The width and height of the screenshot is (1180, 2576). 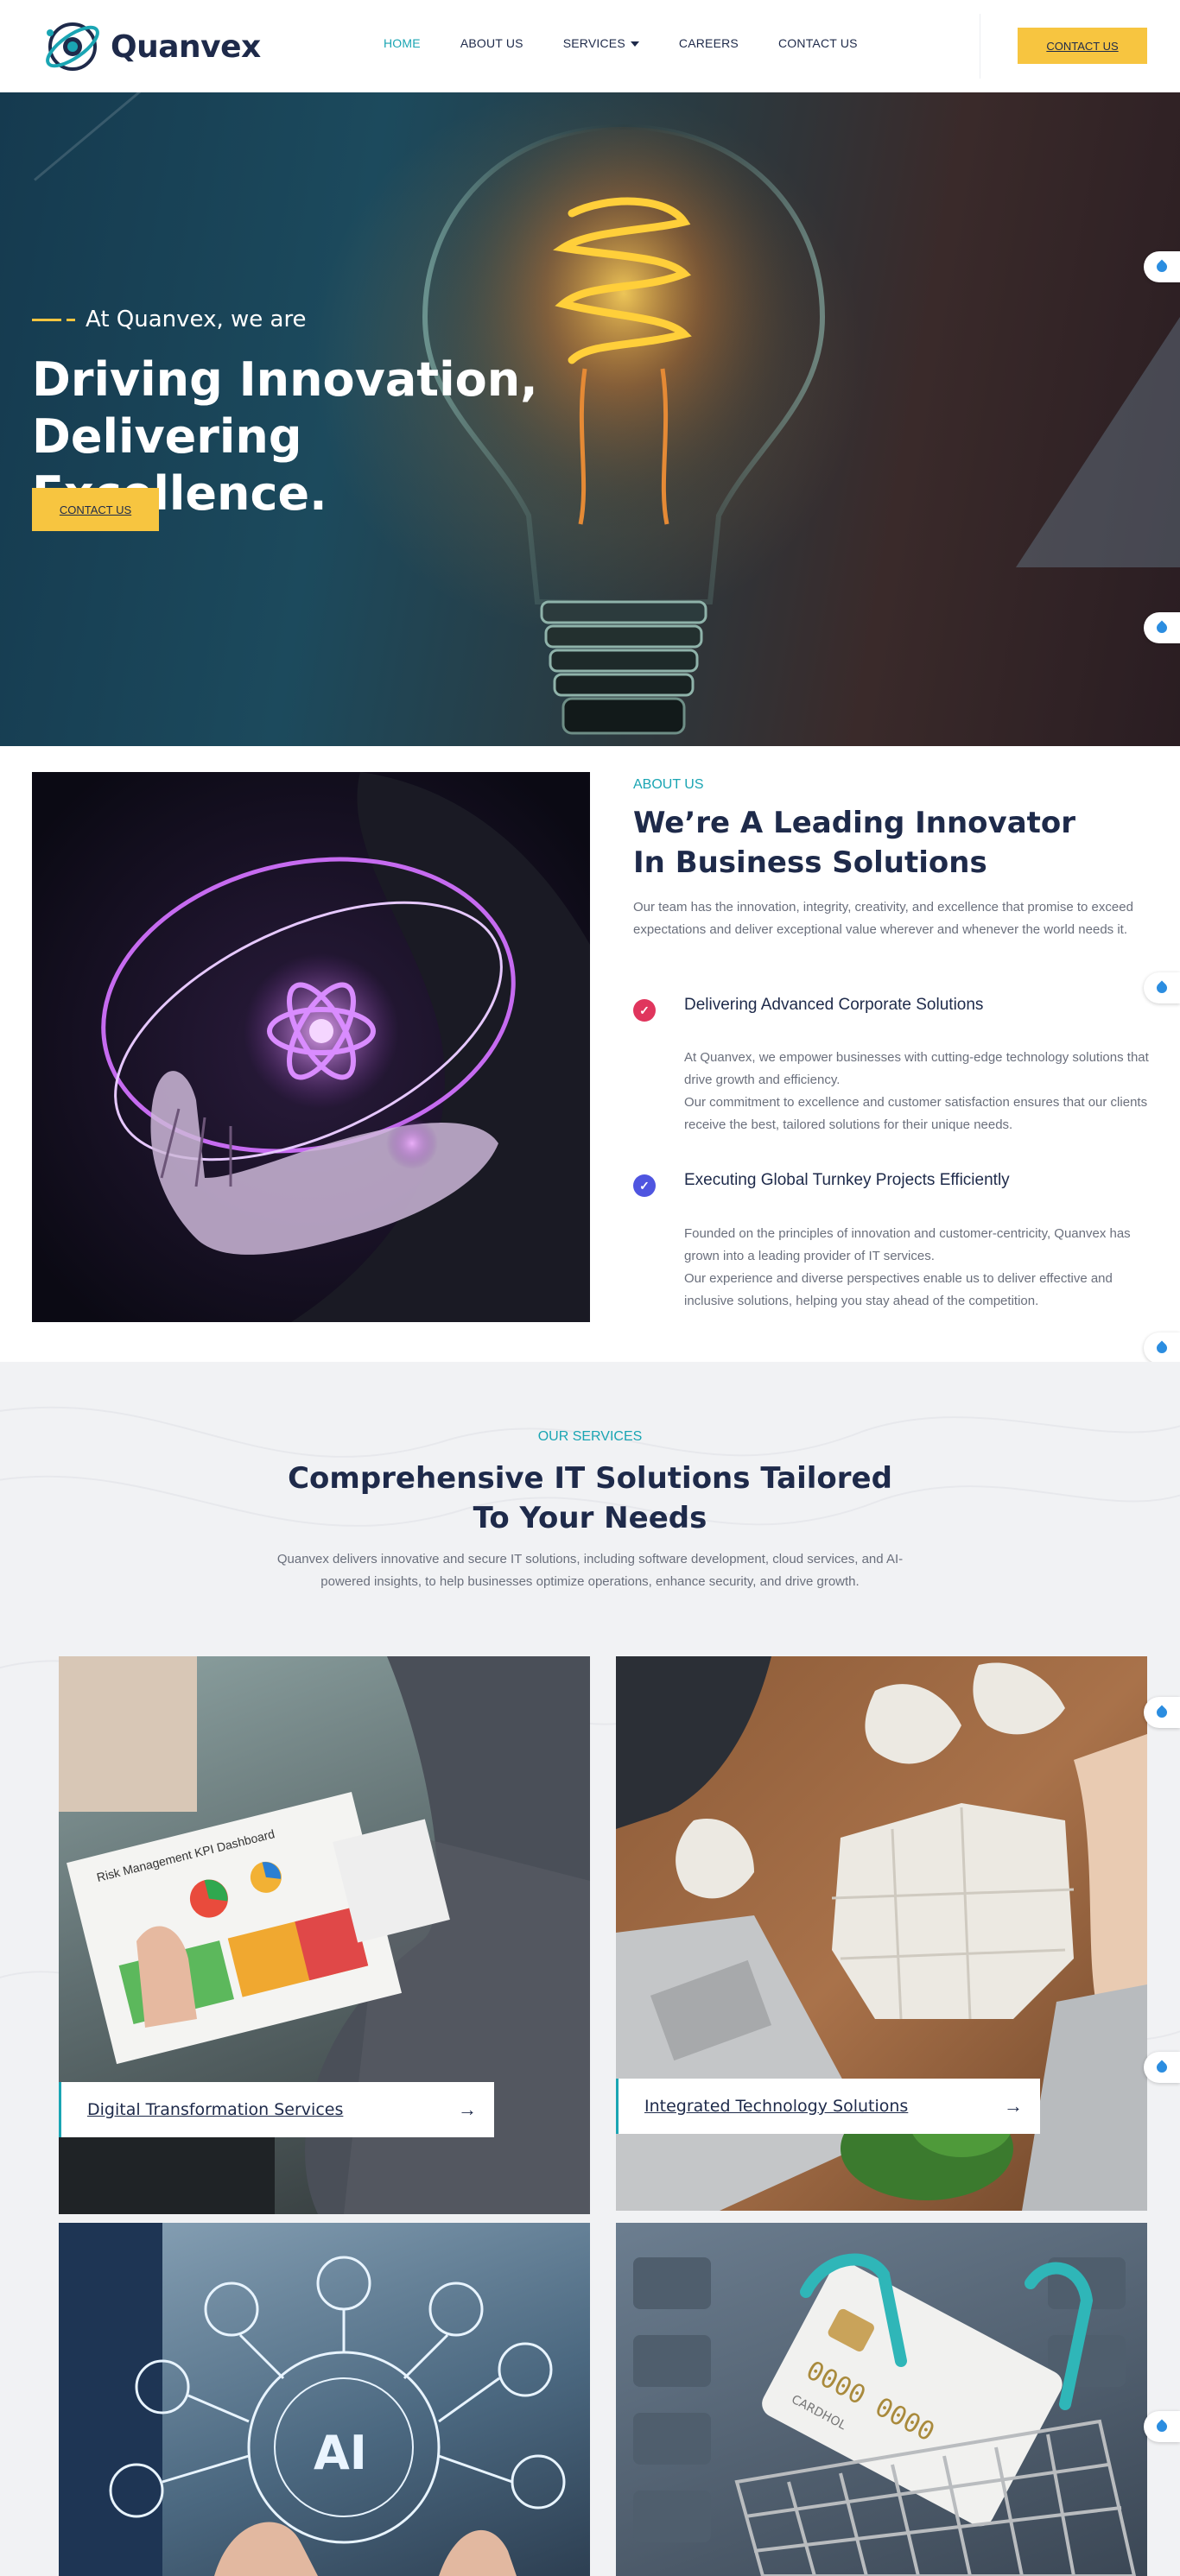 I want to click on eyebrow-dash, so click(x=46, y=319).